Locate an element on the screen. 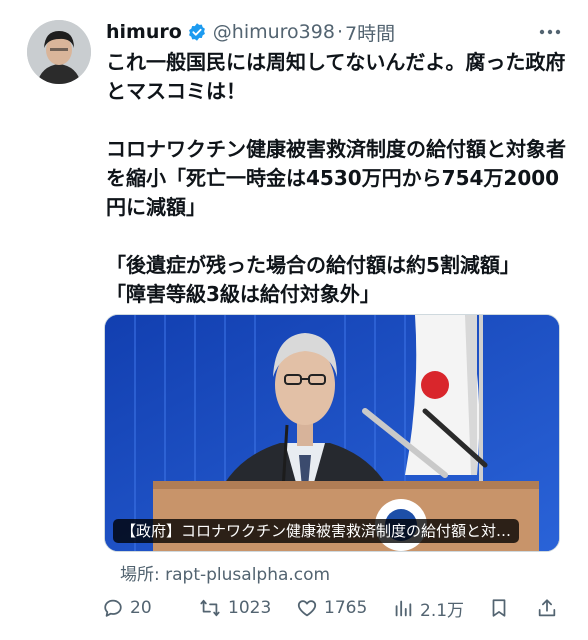 Image resolution: width=588 pixels, height=640 pixels. views-count: 2.1万 is located at coordinates (442, 610).